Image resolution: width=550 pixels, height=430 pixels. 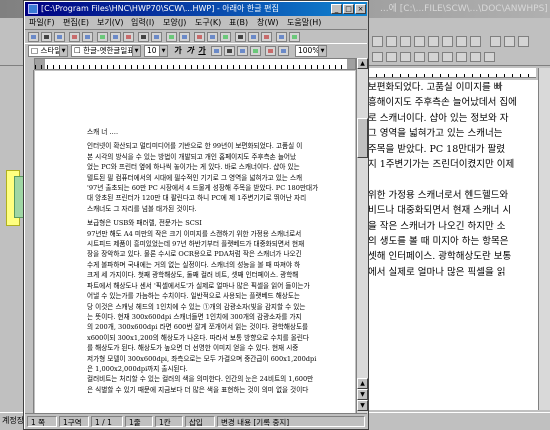 I want to click on scroll-up-icon: ▲, so click(x=362, y=63).